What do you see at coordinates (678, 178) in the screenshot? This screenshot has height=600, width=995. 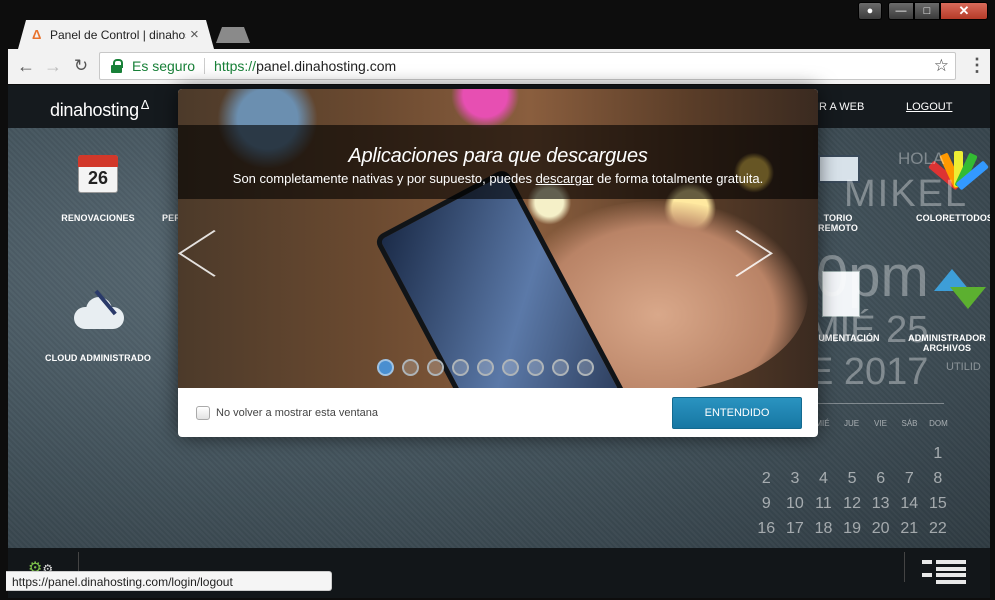 I see `slide-subtitle-text-end: de forma totalmente gratuita.` at bounding box center [678, 178].